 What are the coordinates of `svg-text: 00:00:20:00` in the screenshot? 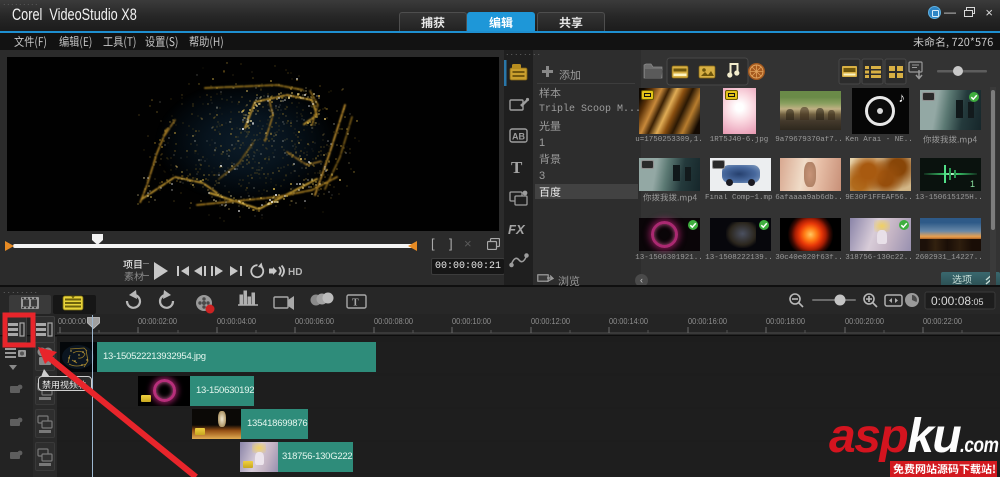 It's located at (865, 321).